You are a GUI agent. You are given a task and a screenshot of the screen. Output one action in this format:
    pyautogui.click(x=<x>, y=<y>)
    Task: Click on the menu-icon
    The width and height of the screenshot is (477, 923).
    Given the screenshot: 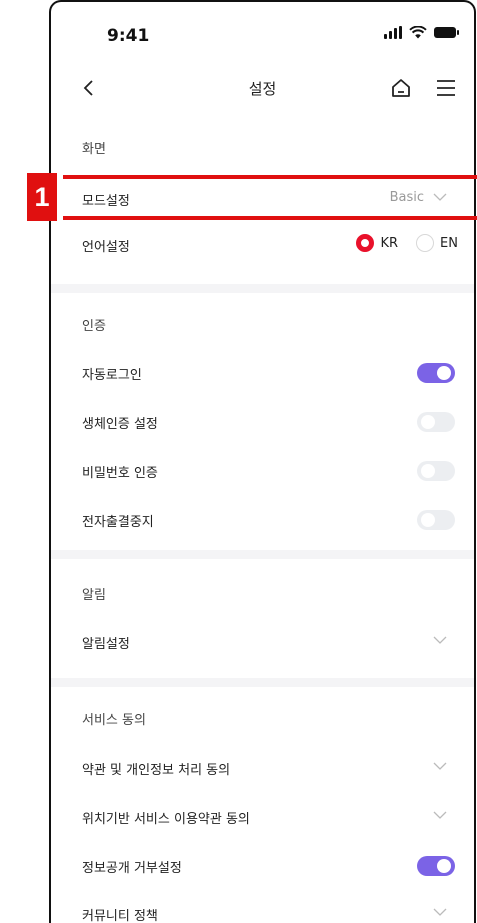 What is the action you would take?
    pyautogui.click(x=446, y=88)
    